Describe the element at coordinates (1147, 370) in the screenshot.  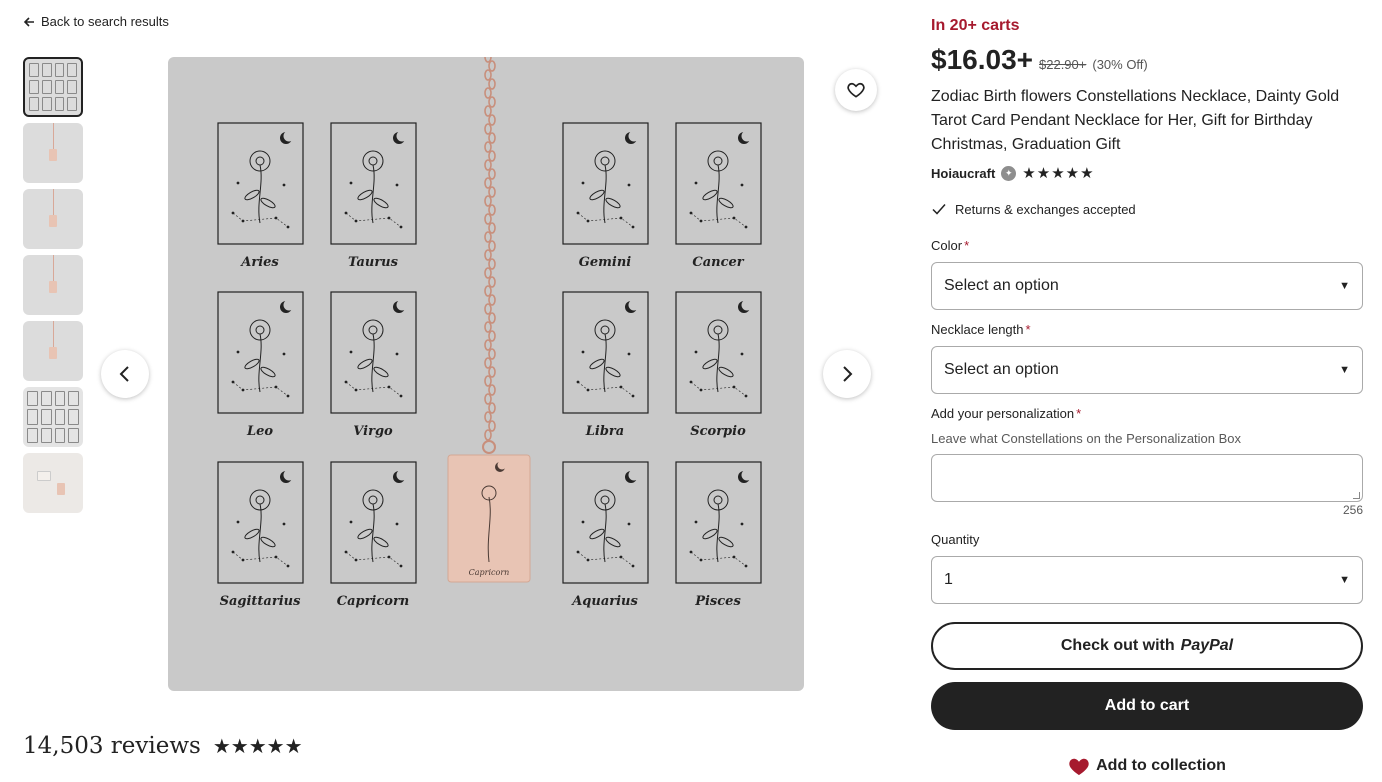
I see `necklace-length-select: Select an option ▼` at that location.